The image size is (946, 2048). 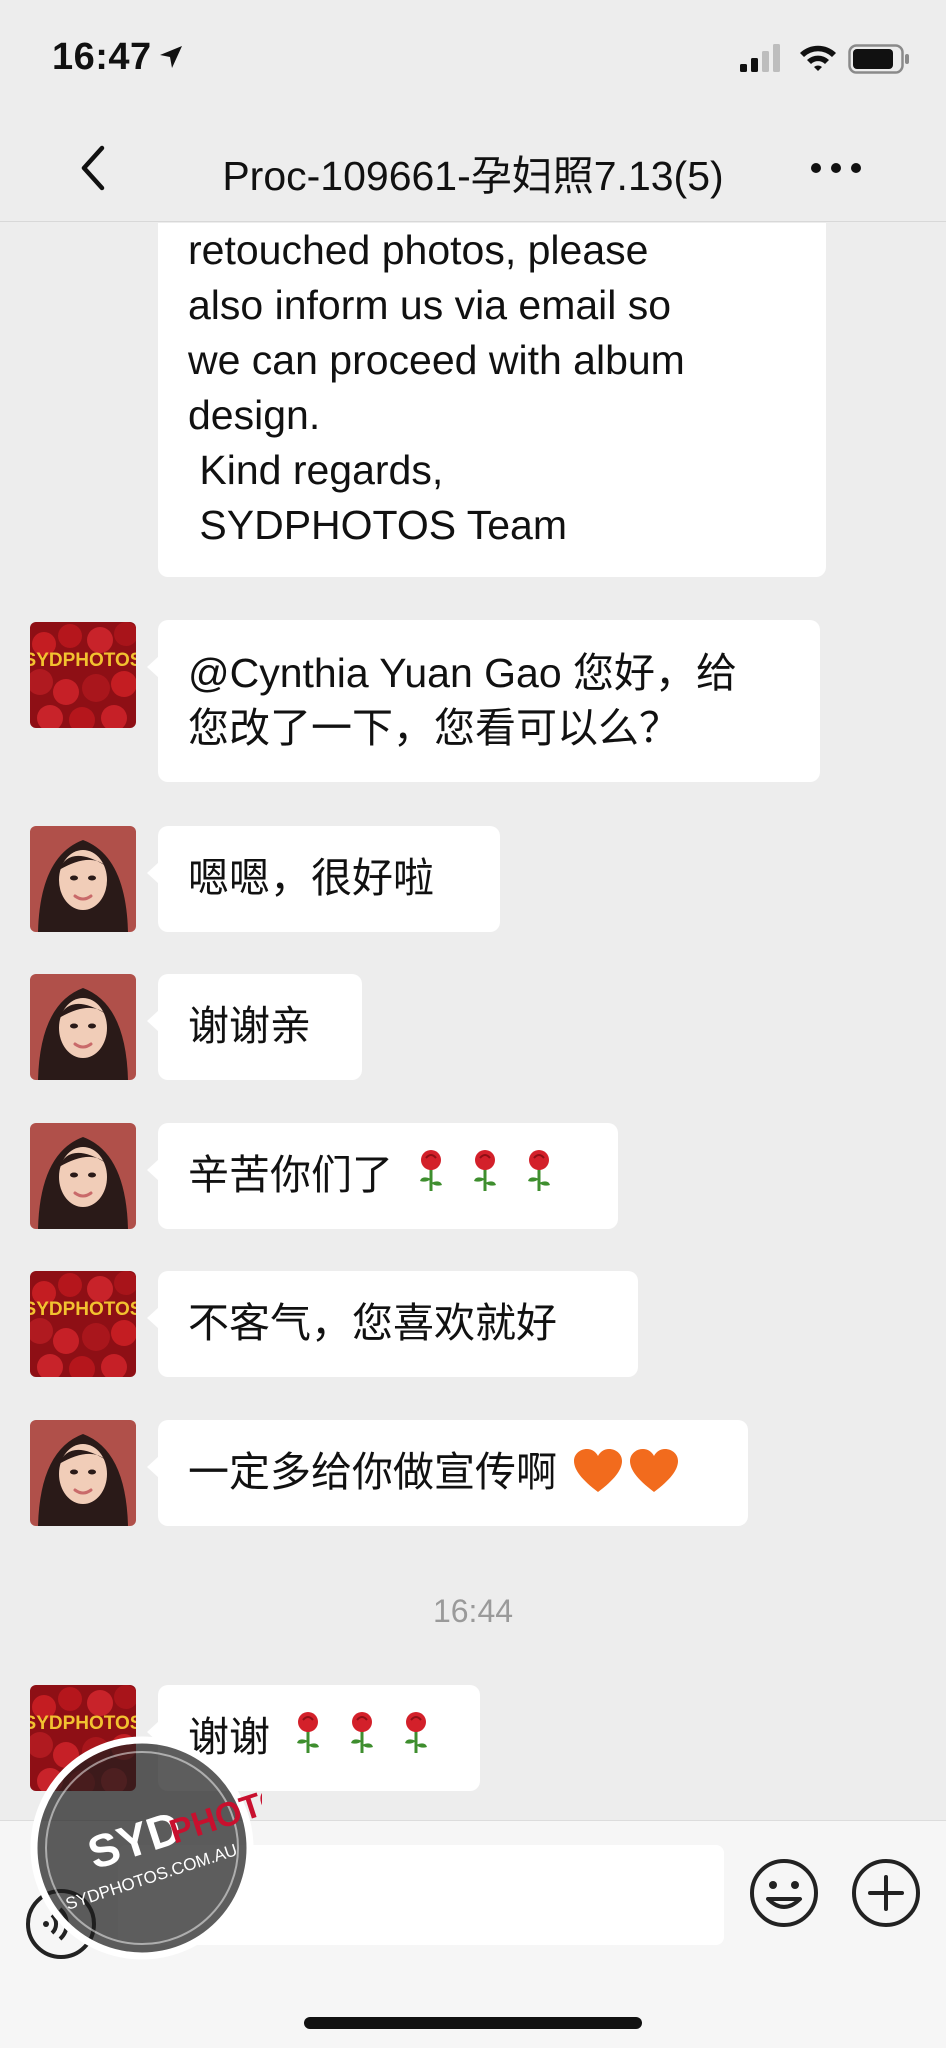 What do you see at coordinates (430, 305) in the screenshot?
I see `message-line: also inform us via email so` at bounding box center [430, 305].